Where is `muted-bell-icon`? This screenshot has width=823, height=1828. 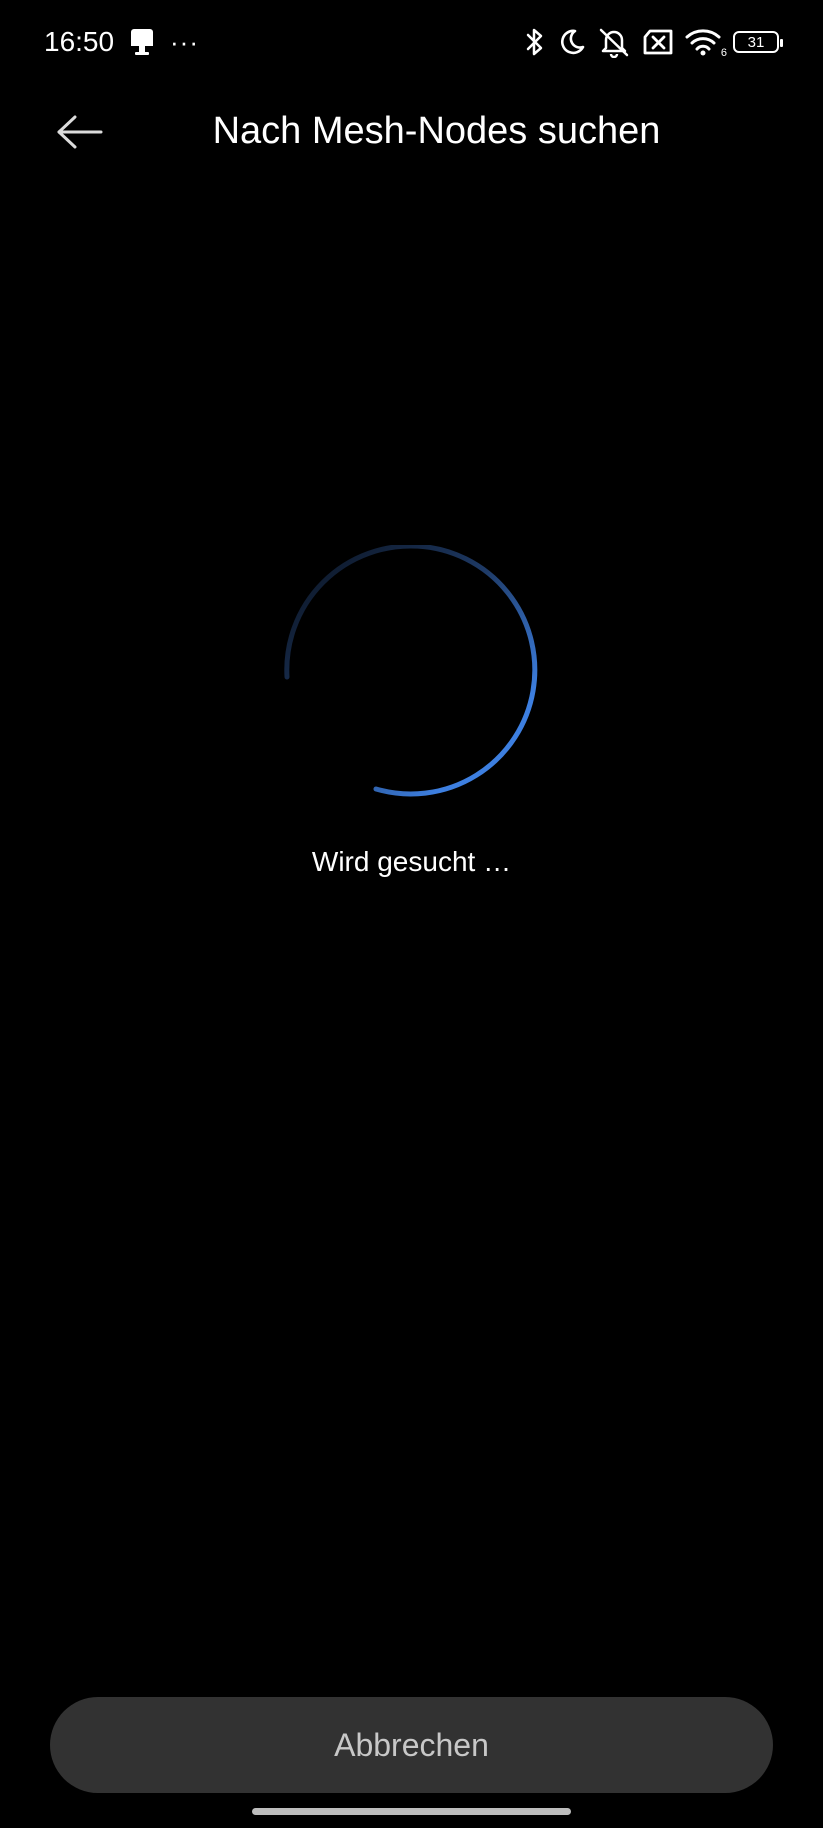 muted-bell-icon is located at coordinates (614, 42).